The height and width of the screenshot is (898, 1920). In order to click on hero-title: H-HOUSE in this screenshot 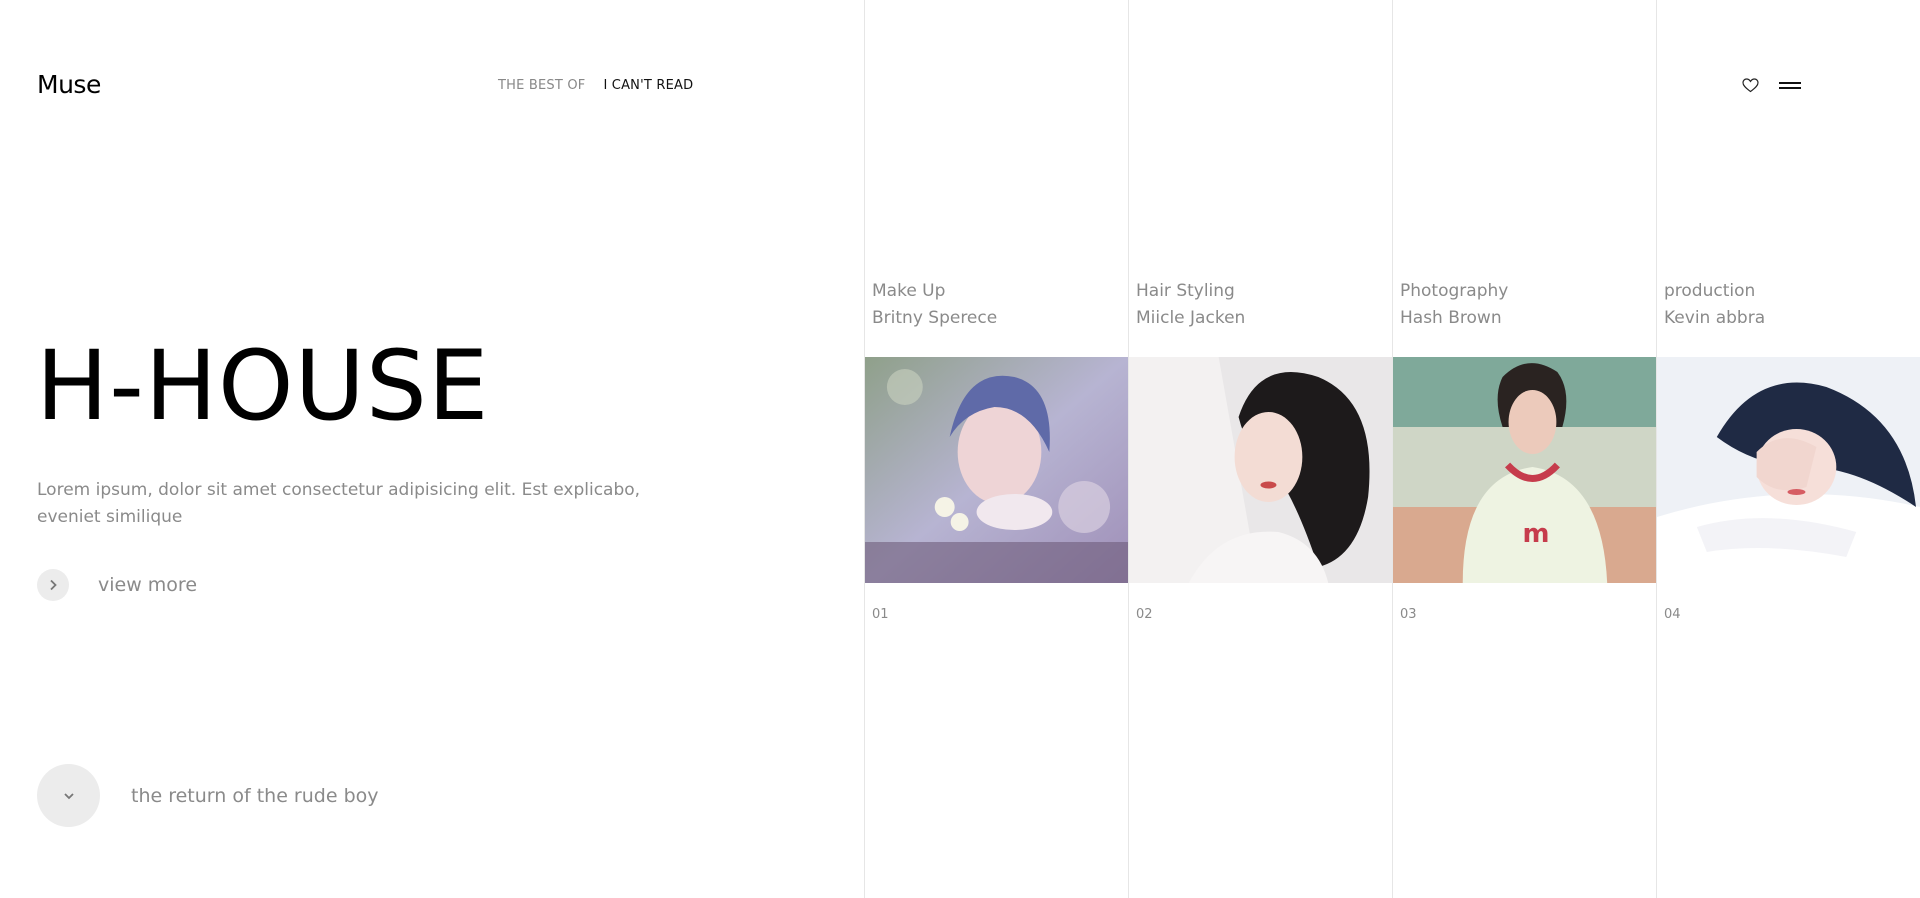, I will do `click(263, 386)`.